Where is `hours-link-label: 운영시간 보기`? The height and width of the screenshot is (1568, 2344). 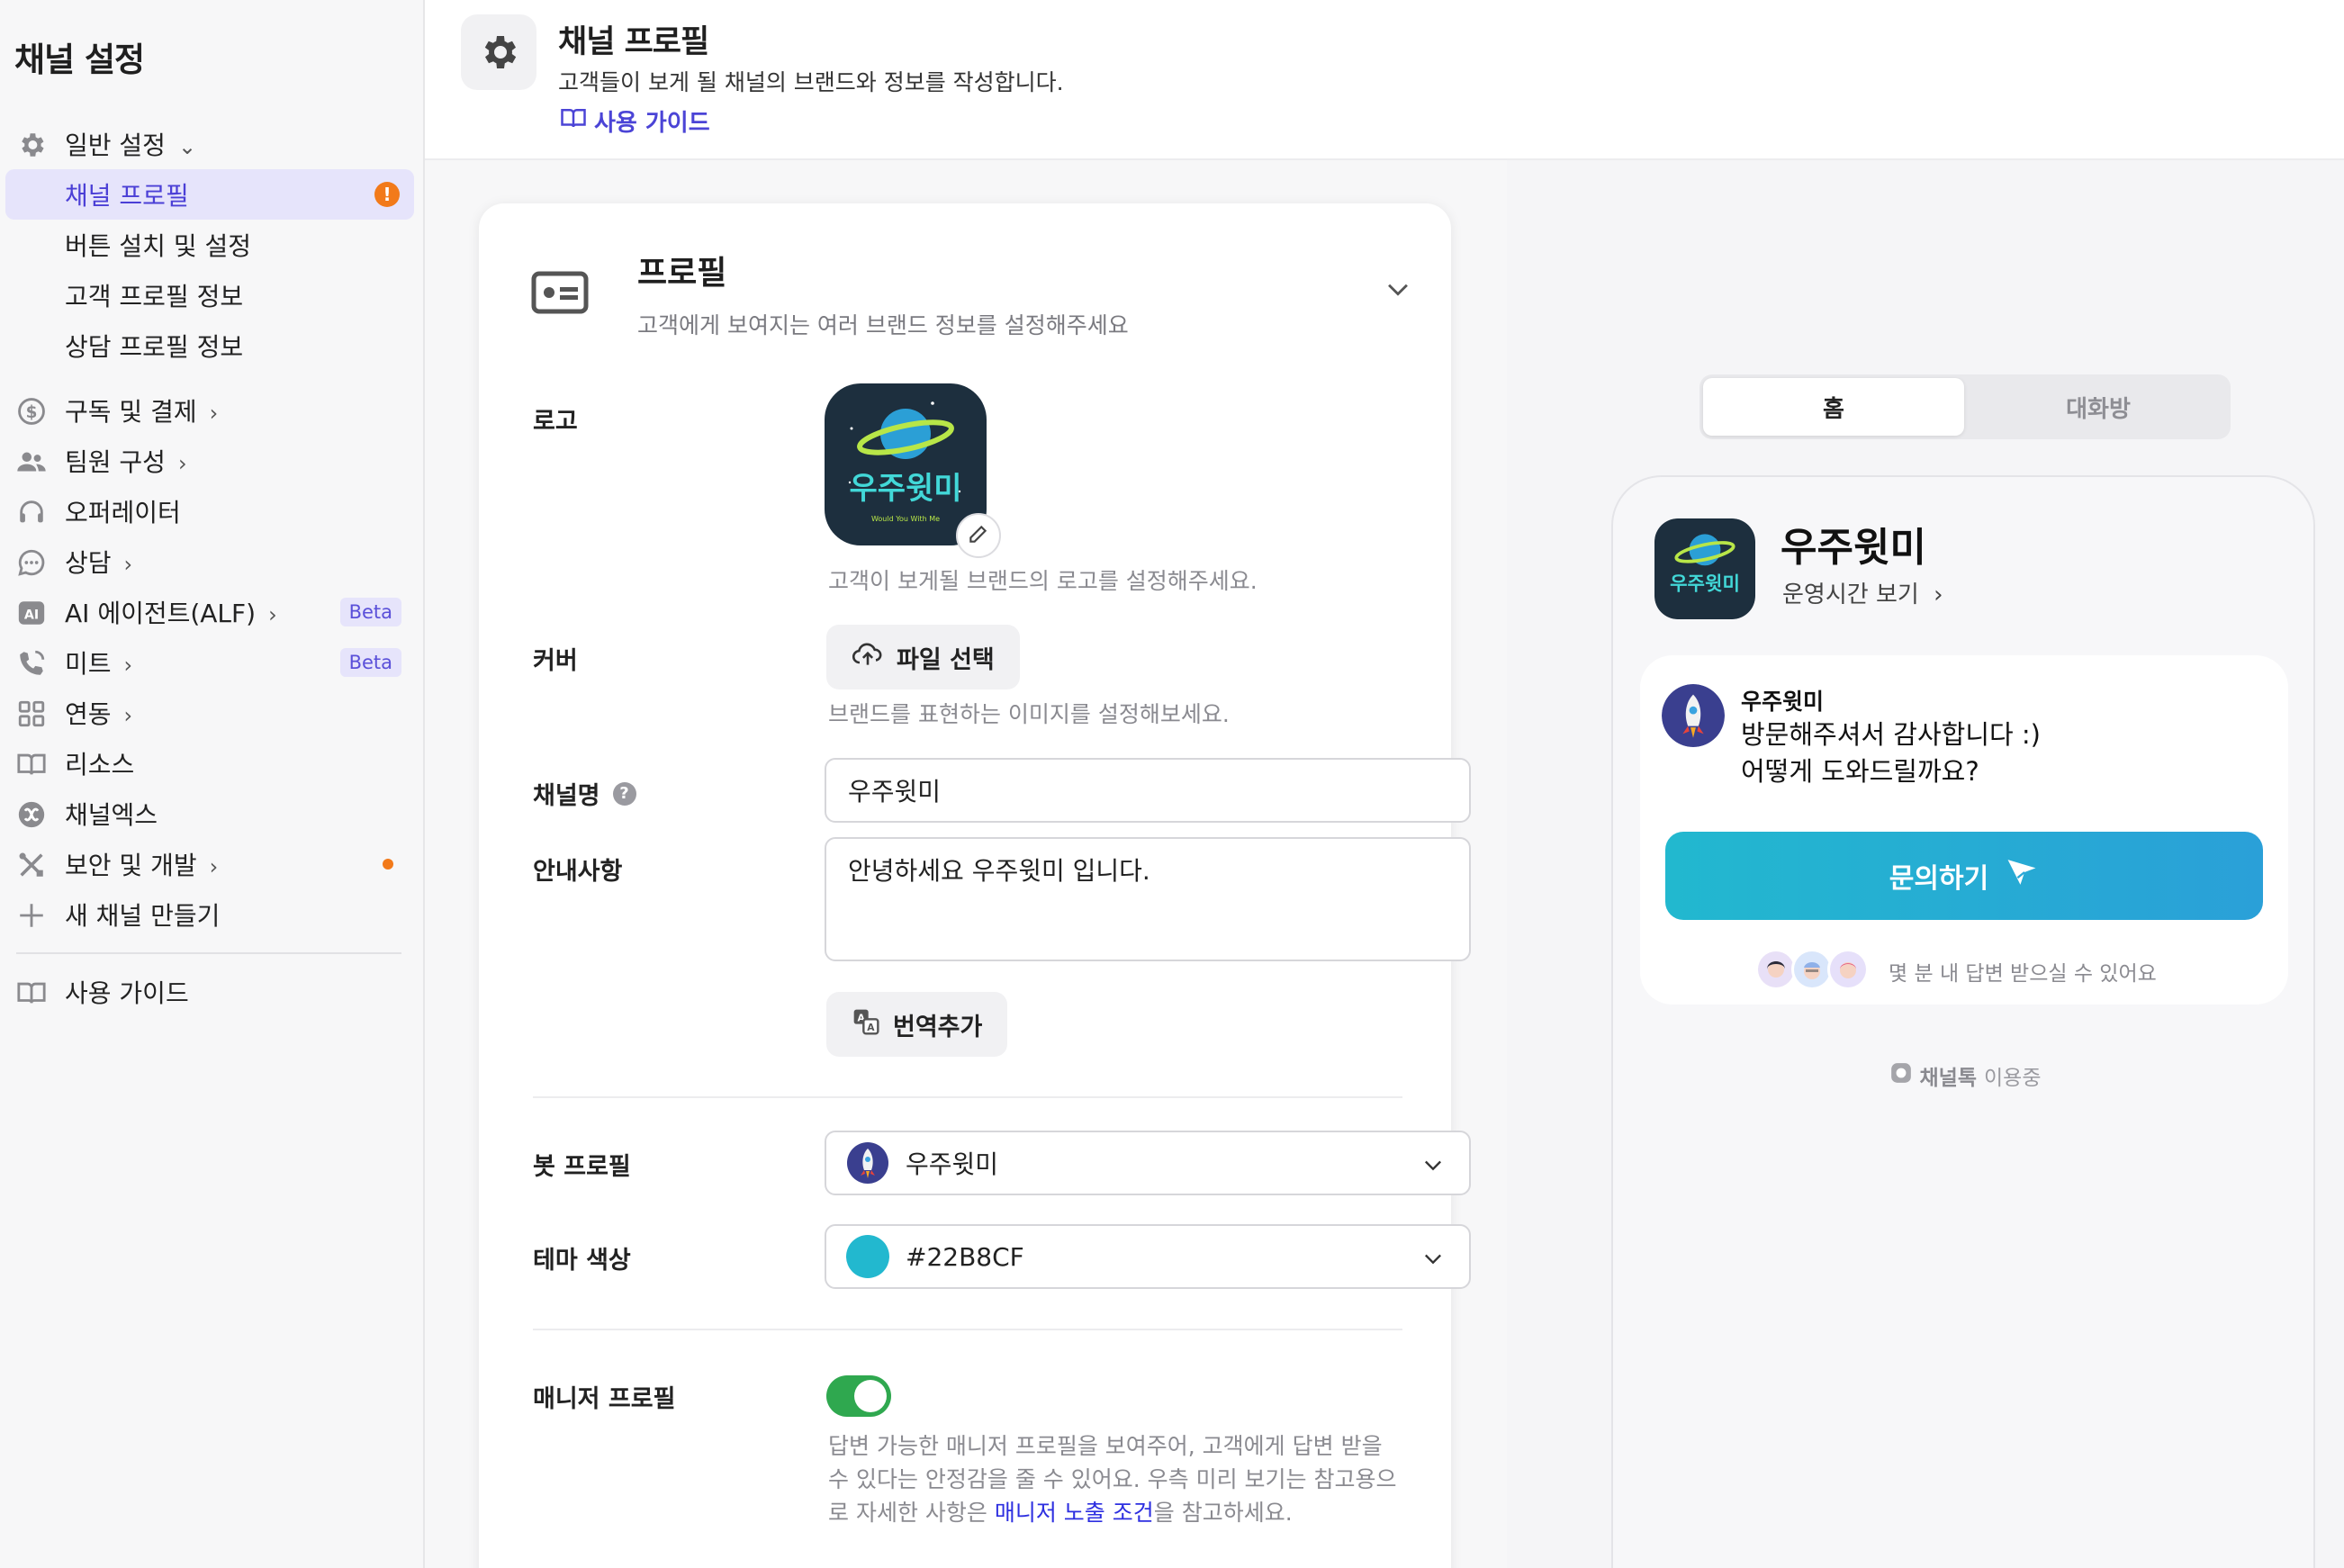
hours-link-label: 운영시간 보기 is located at coordinates (1850, 595).